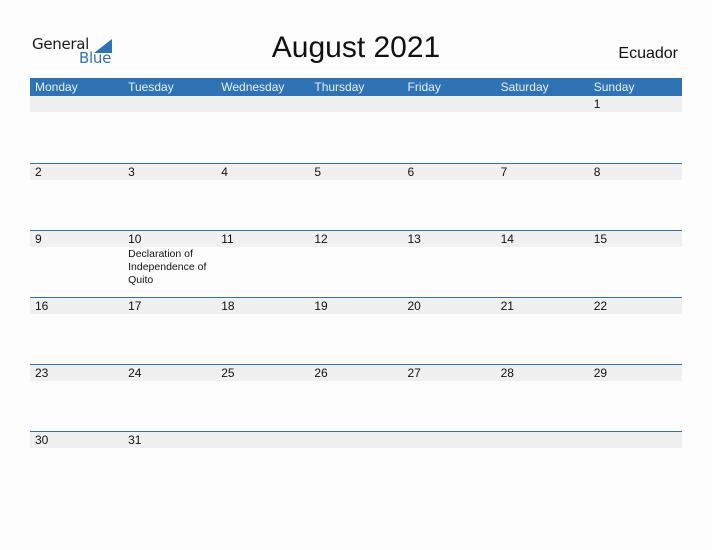  What do you see at coordinates (76, 264) in the screenshot?
I see `day-cell: 9` at bounding box center [76, 264].